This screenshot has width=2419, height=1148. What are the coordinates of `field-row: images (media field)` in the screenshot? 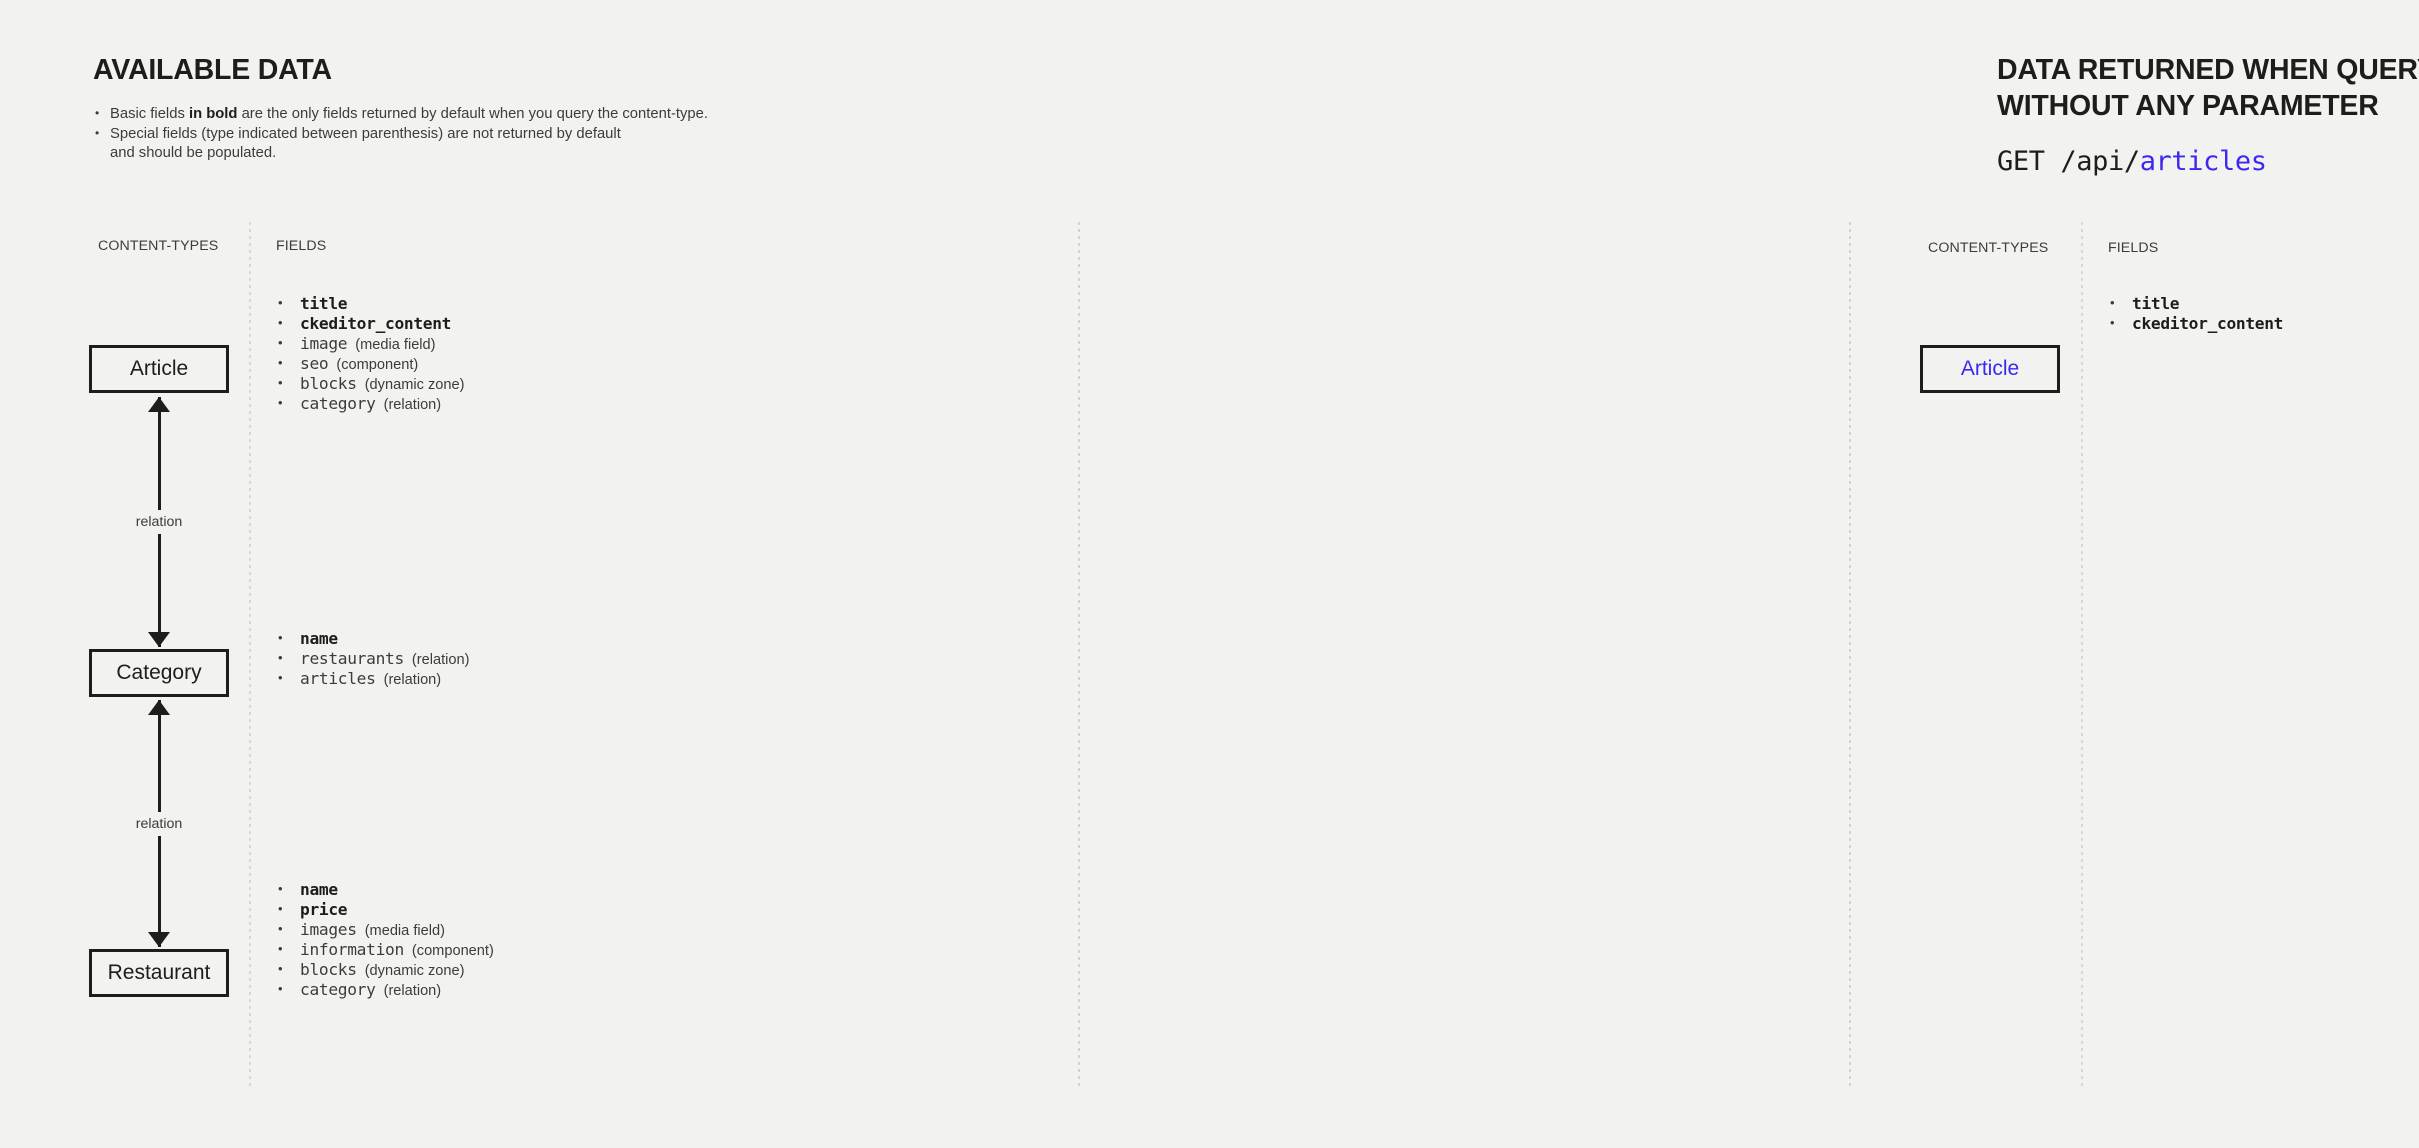 It's located at (385, 929).